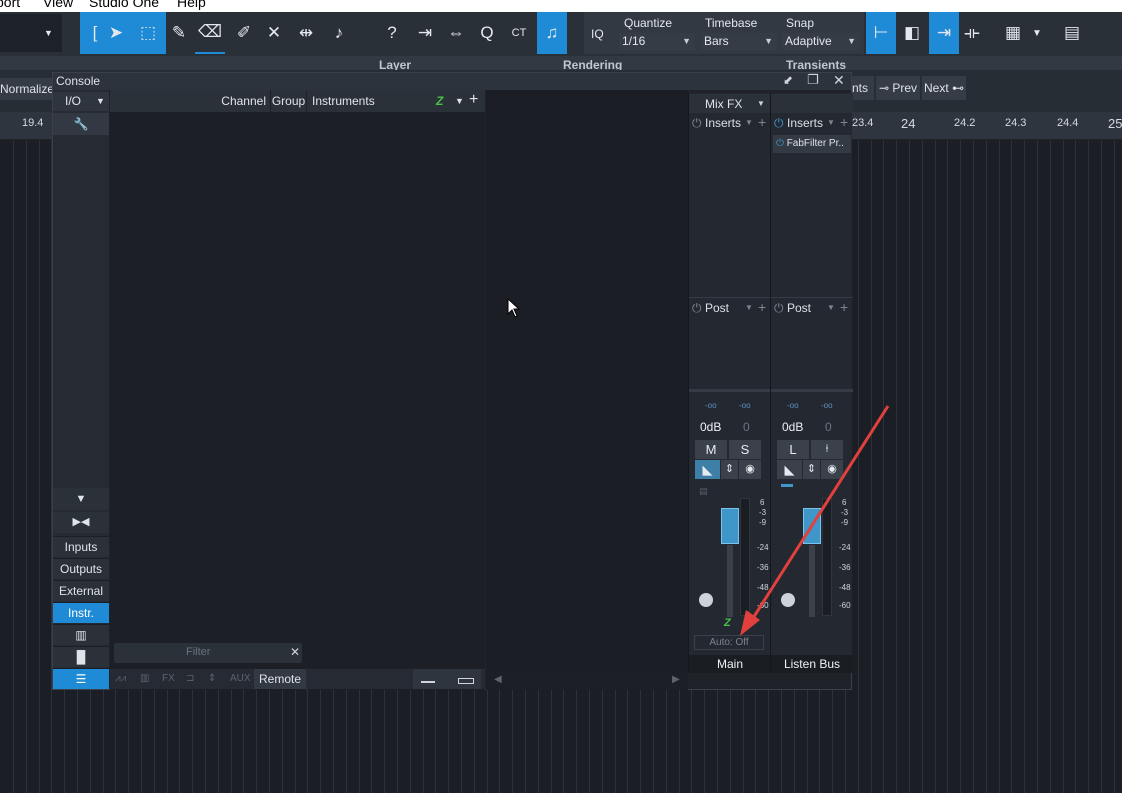 This screenshot has width=1122, height=793. Describe the element at coordinates (208, 653) in the screenshot. I see `filter-field: Filter ✕` at that location.